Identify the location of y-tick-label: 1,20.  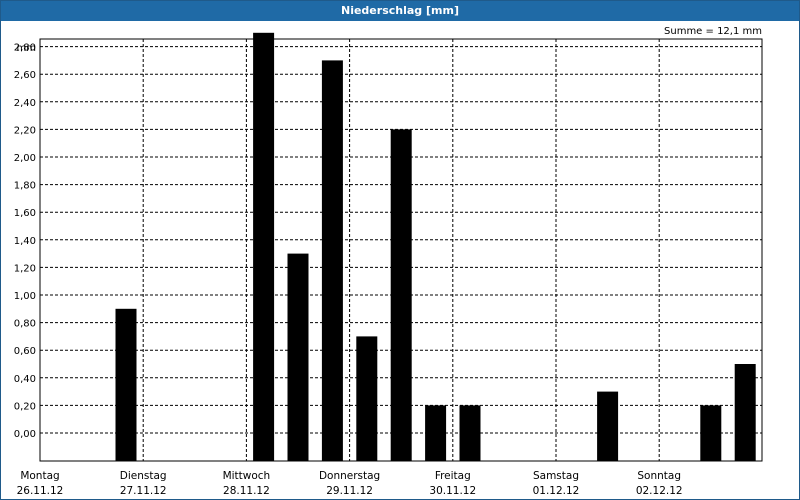
(25, 268).